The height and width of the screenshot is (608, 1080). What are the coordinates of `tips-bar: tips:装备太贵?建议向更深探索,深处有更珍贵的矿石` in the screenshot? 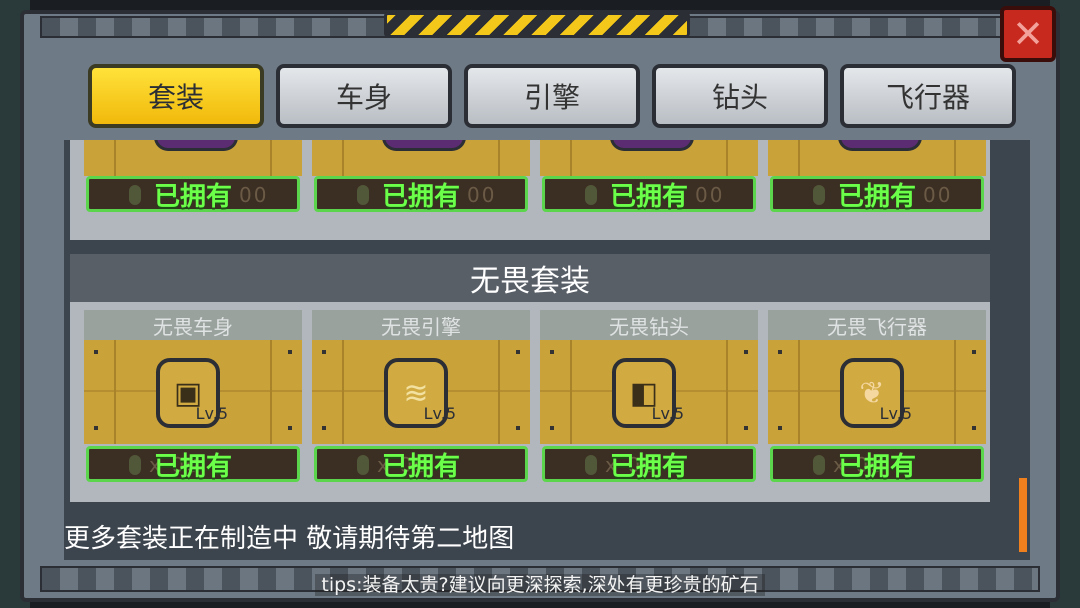 It's located at (540, 583).